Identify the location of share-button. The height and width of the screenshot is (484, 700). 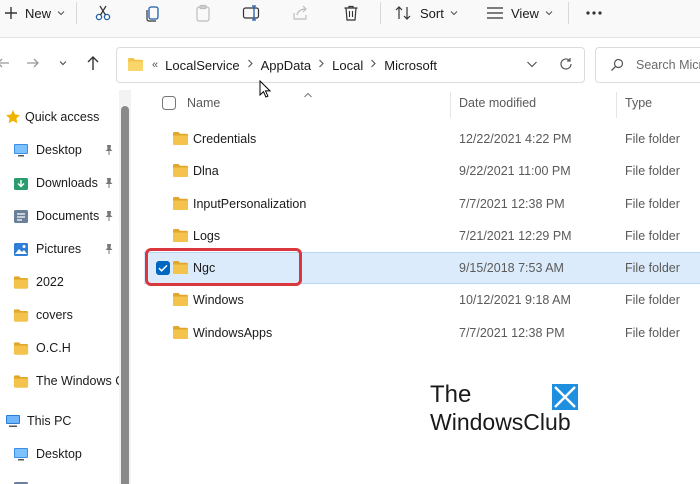
(301, 13).